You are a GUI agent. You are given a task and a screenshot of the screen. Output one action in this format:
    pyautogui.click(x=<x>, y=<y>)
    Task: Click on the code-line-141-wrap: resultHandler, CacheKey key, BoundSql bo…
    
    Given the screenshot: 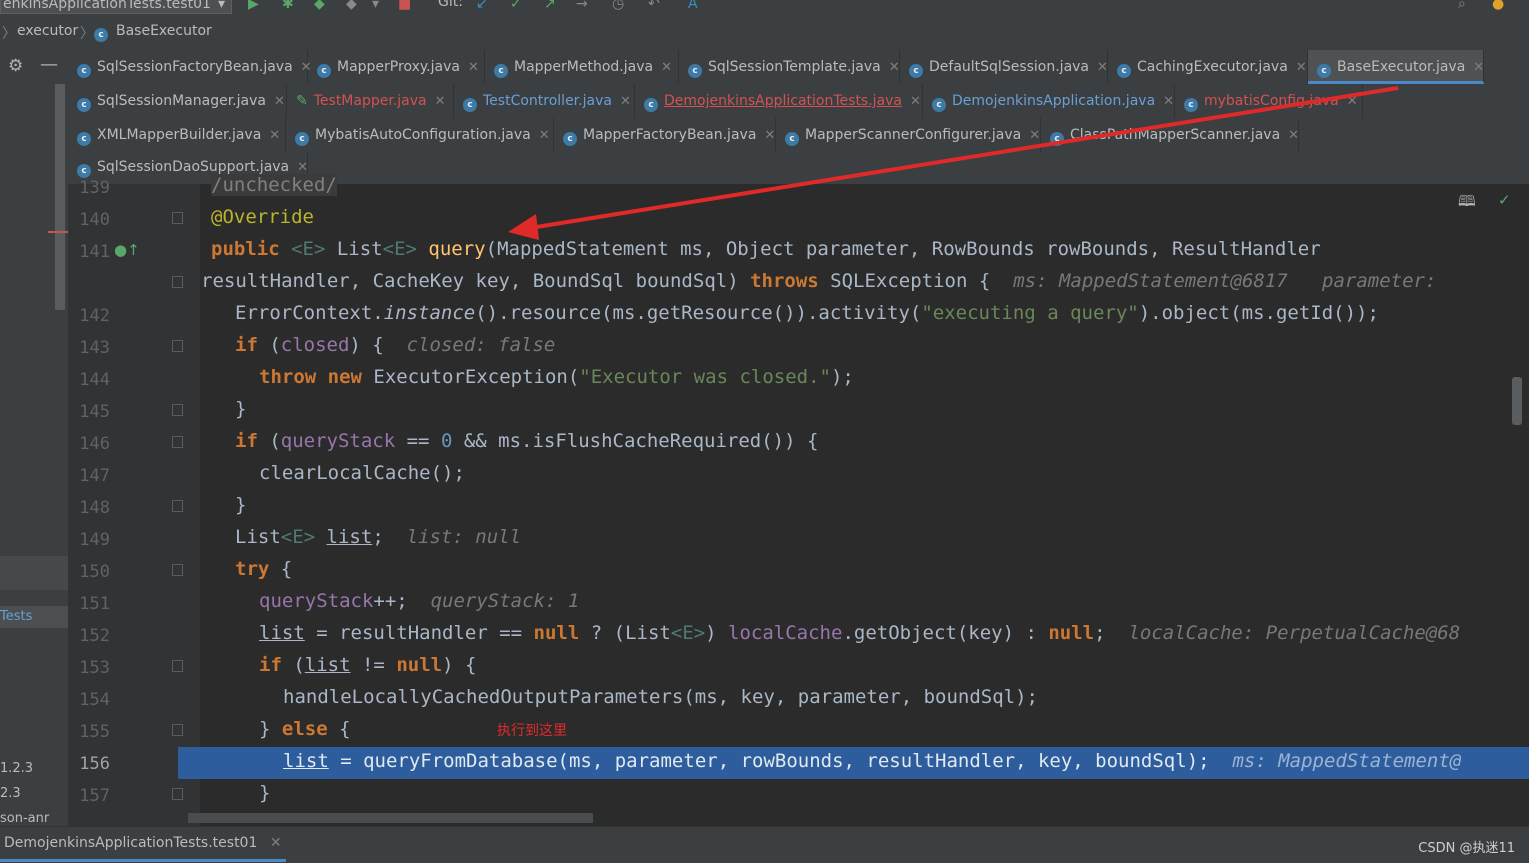 What is the action you would take?
    pyautogui.click(x=824, y=281)
    